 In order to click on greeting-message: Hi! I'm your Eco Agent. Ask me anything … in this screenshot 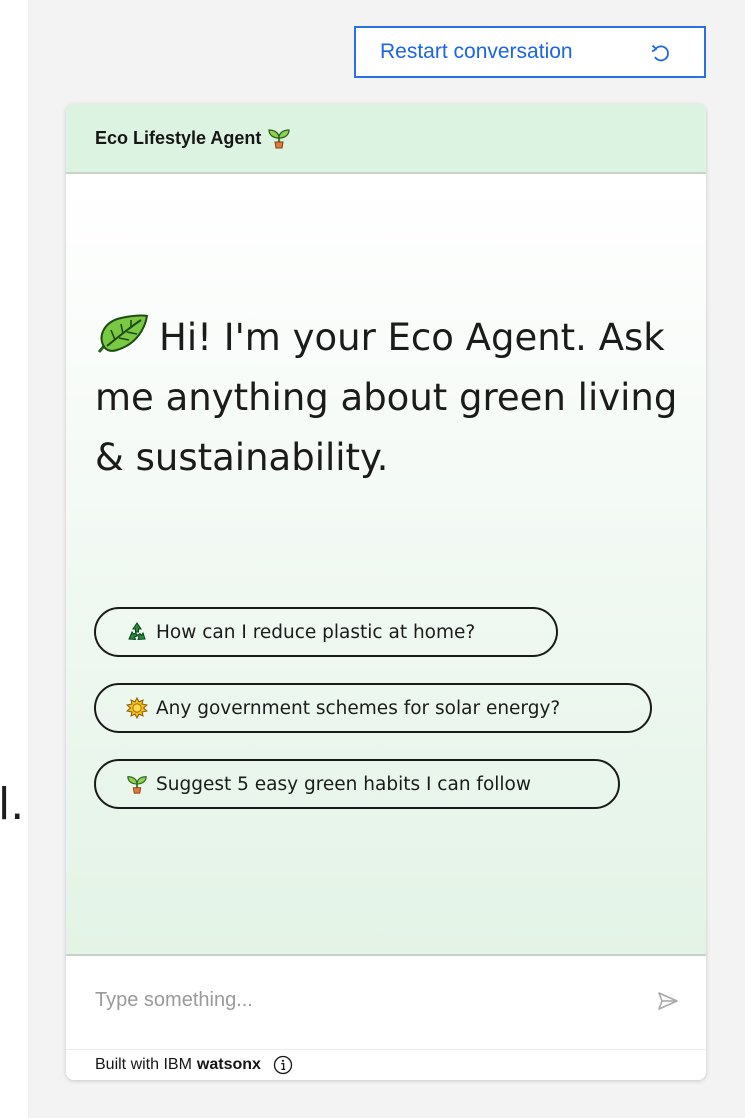, I will do `click(390, 398)`.